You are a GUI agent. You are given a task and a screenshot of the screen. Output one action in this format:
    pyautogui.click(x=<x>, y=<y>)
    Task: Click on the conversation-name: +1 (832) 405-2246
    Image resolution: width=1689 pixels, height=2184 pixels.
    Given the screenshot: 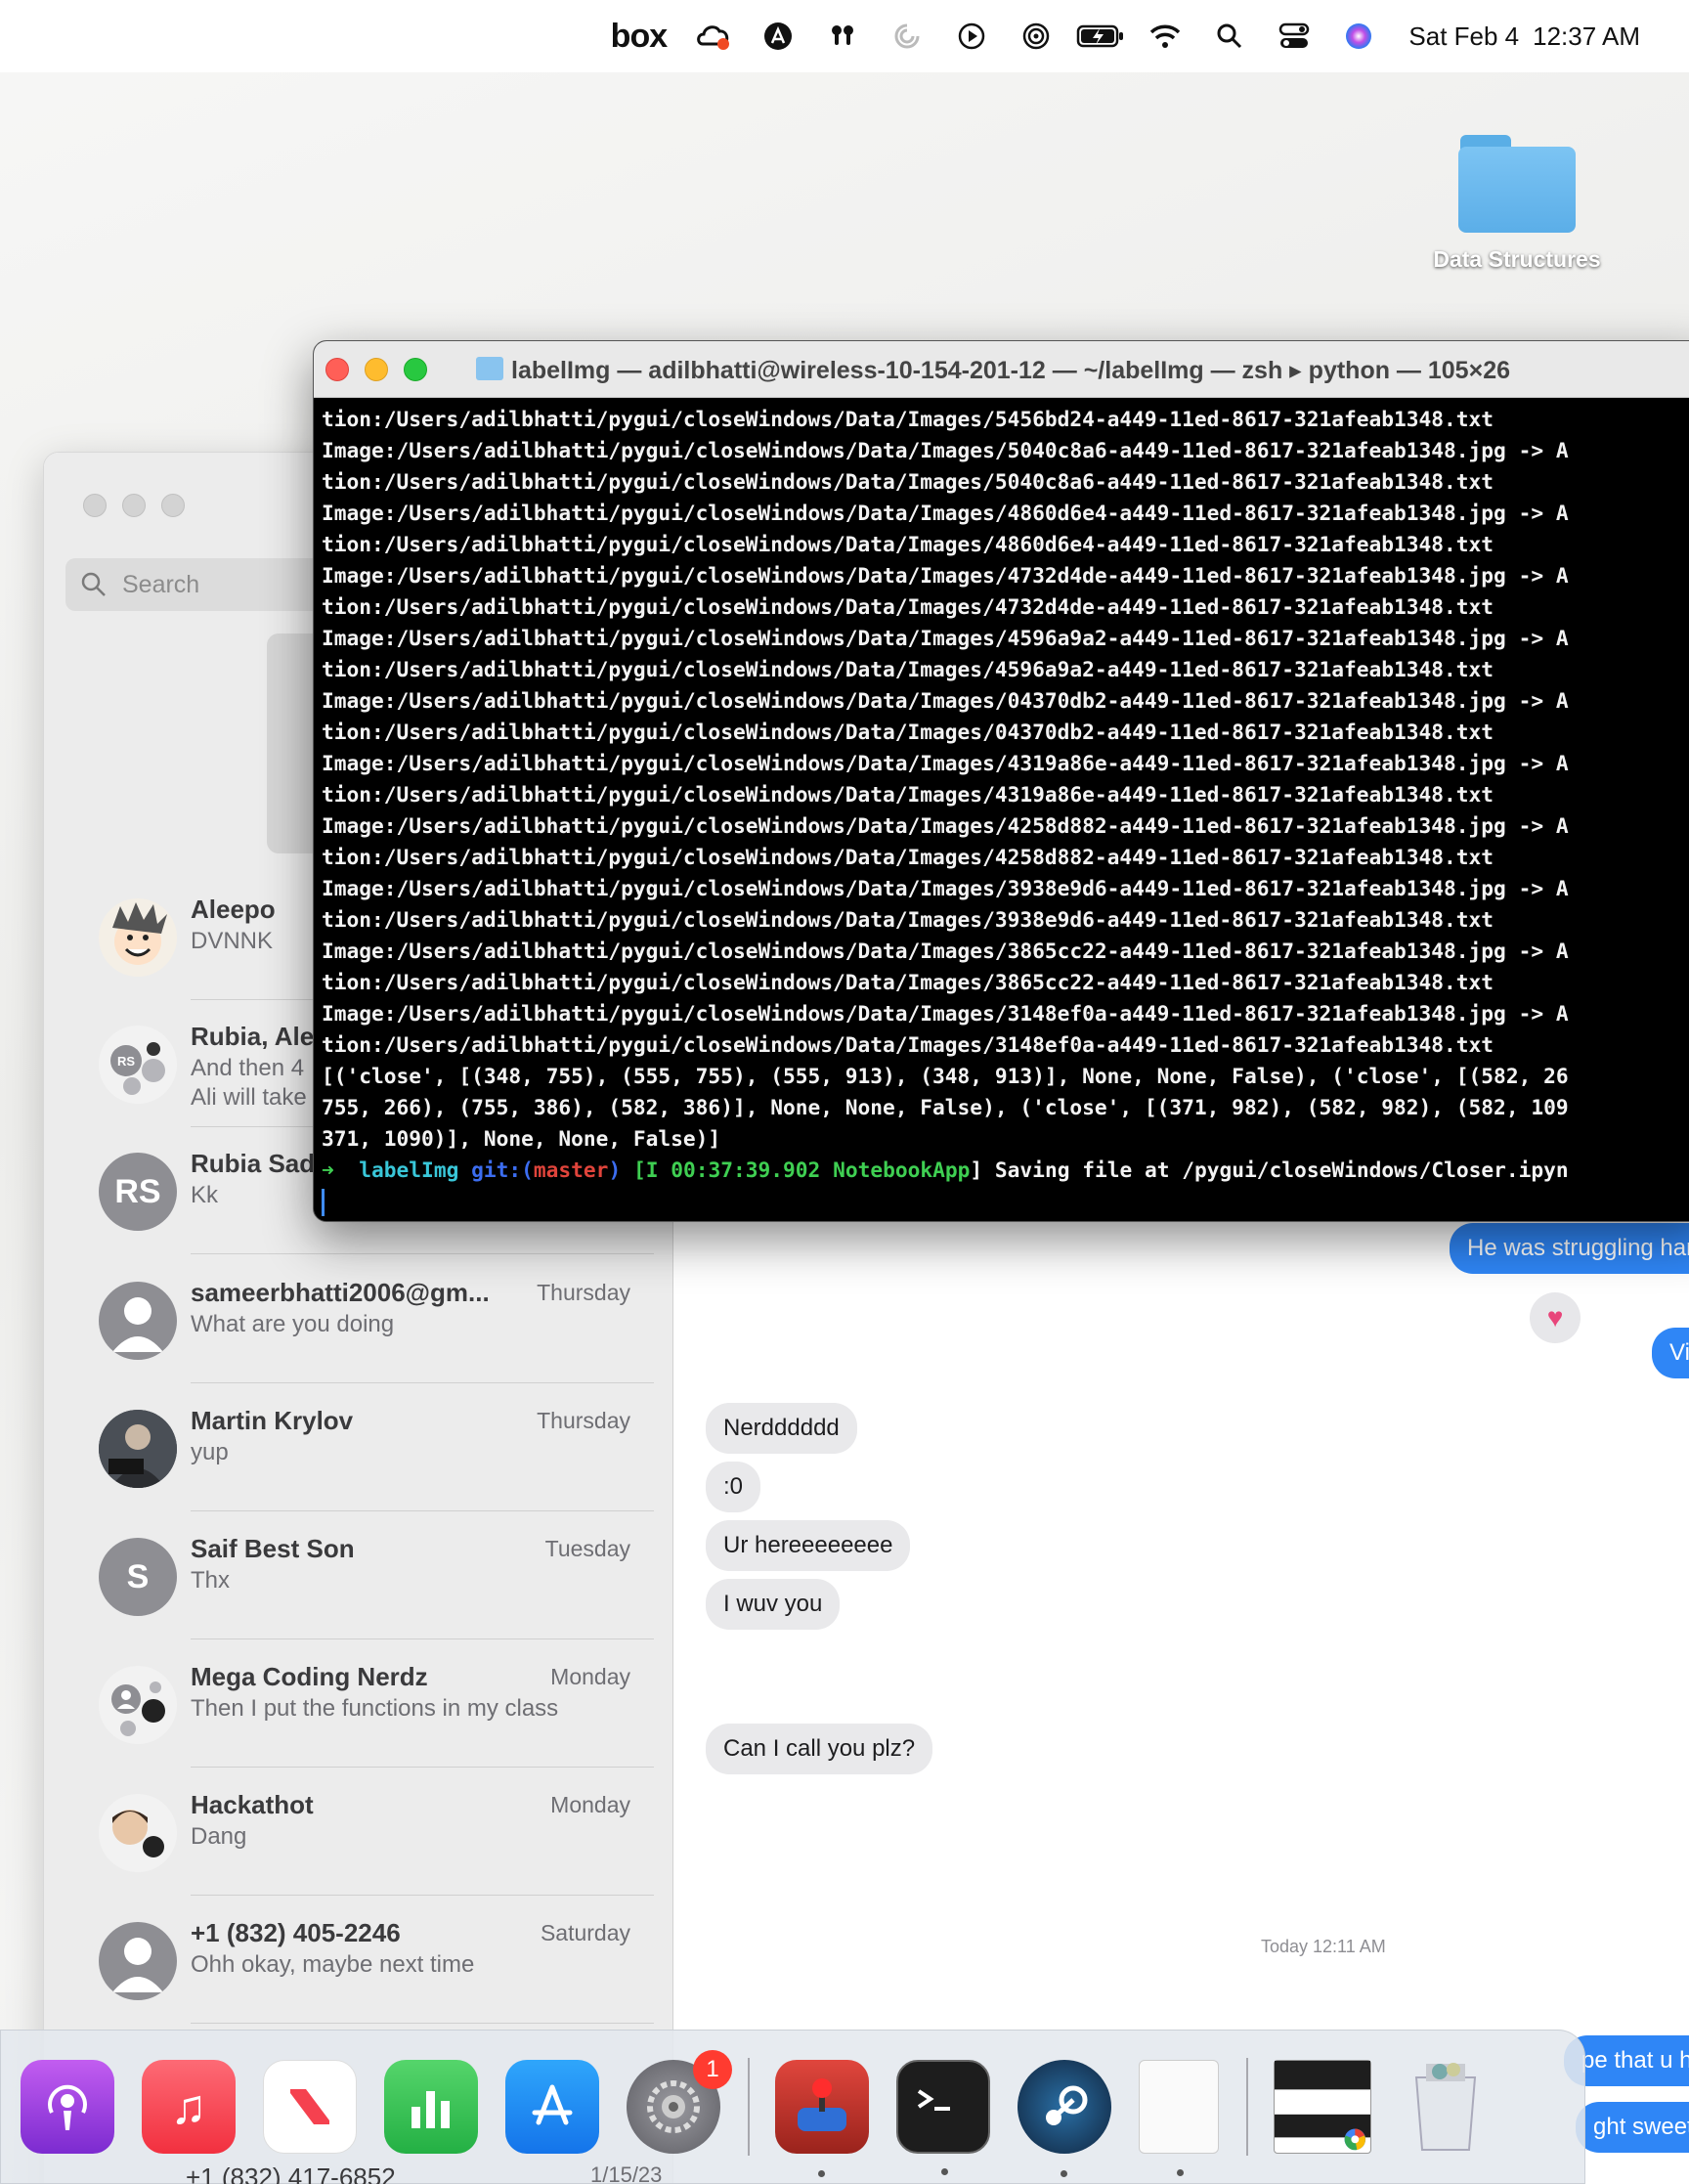 What is the action you would take?
    pyautogui.click(x=296, y=1932)
    